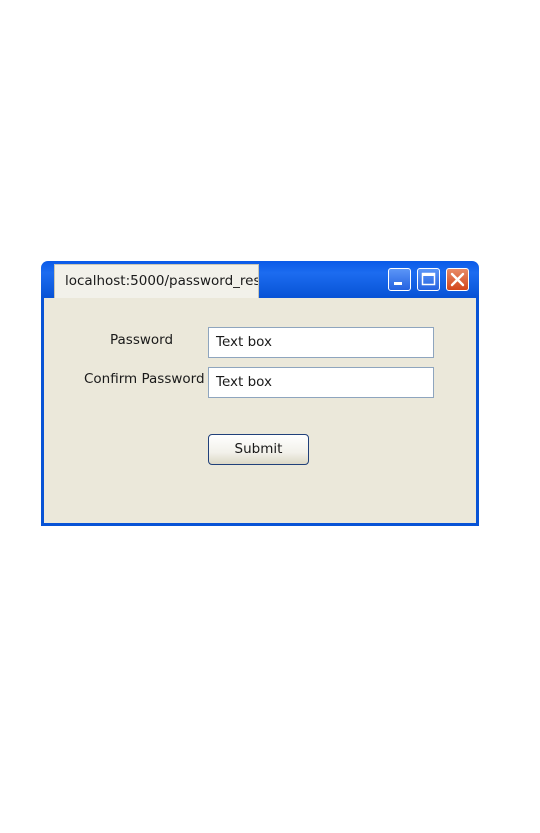  Describe the element at coordinates (260, 280) in the screenshot. I see `title-bar: localhost:5000/password_reset` at that location.